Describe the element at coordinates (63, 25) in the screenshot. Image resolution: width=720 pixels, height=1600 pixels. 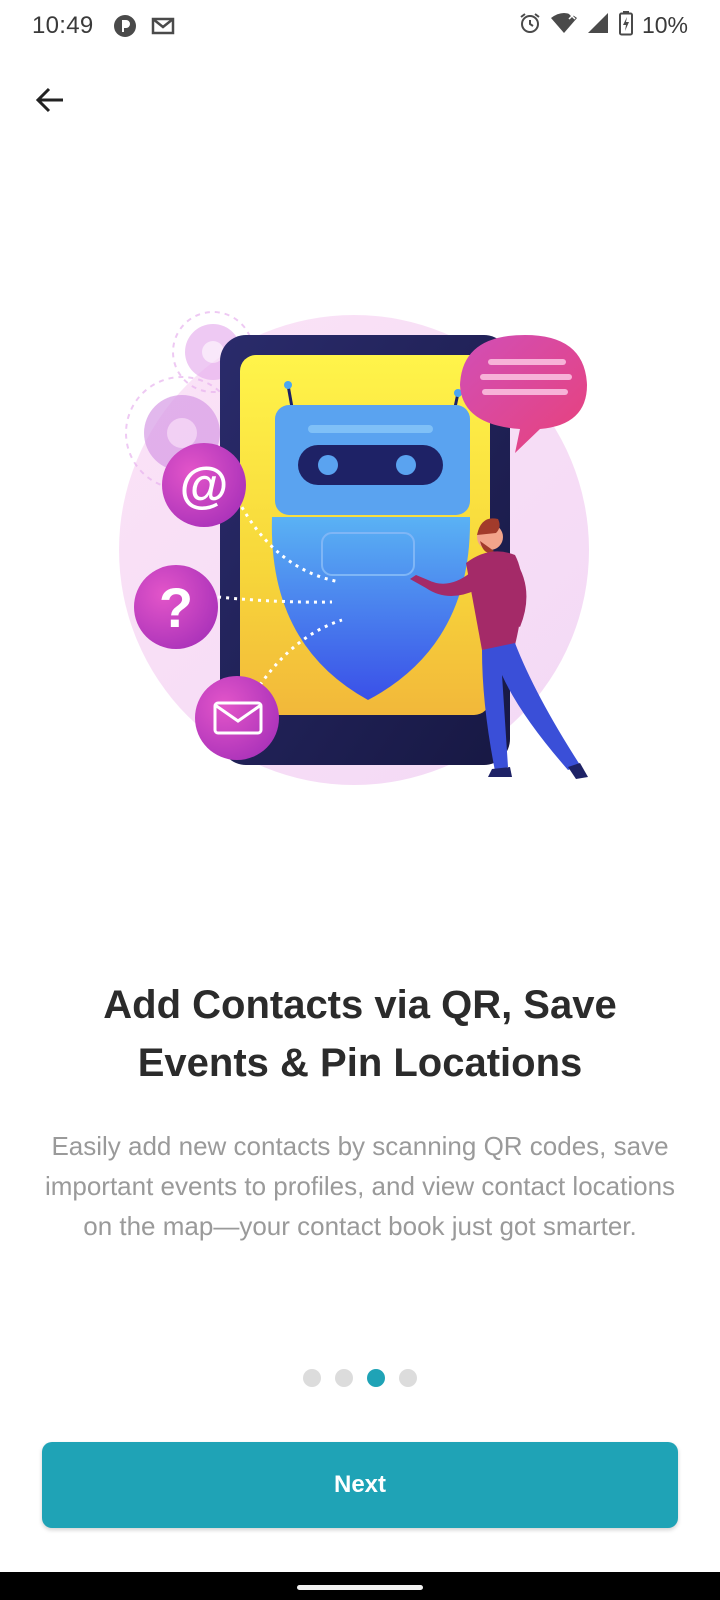
I see `status-time: 10:49` at that location.